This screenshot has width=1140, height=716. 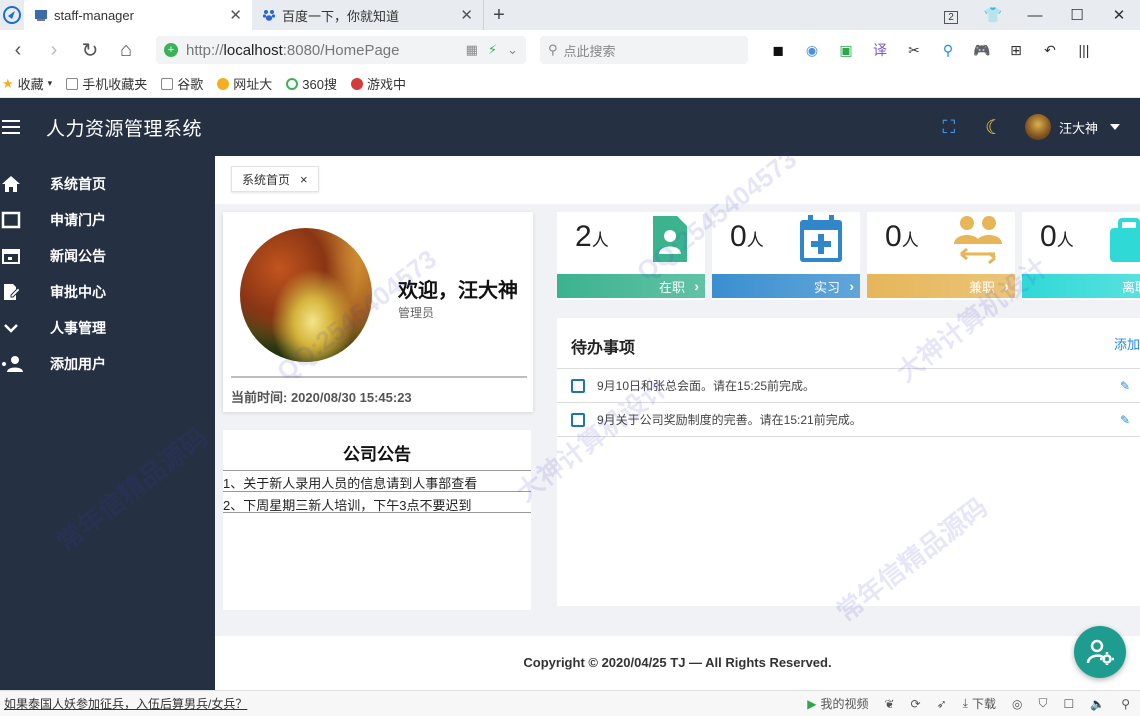 What do you see at coordinates (8, 83) in the screenshot?
I see `star-icon: ★` at bounding box center [8, 83].